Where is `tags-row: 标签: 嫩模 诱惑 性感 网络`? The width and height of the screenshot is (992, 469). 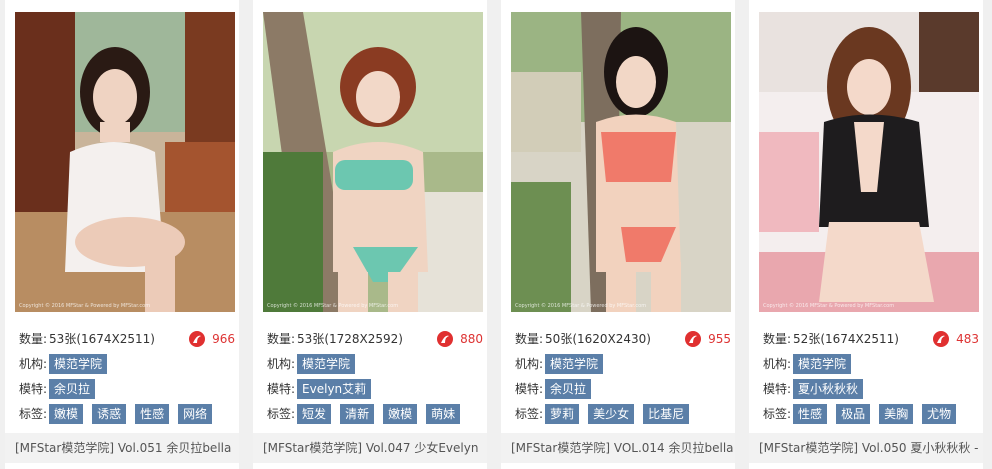 tags-row: 标签: 嫩模 诱惑 性感 网络 is located at coordinates (127, 413).